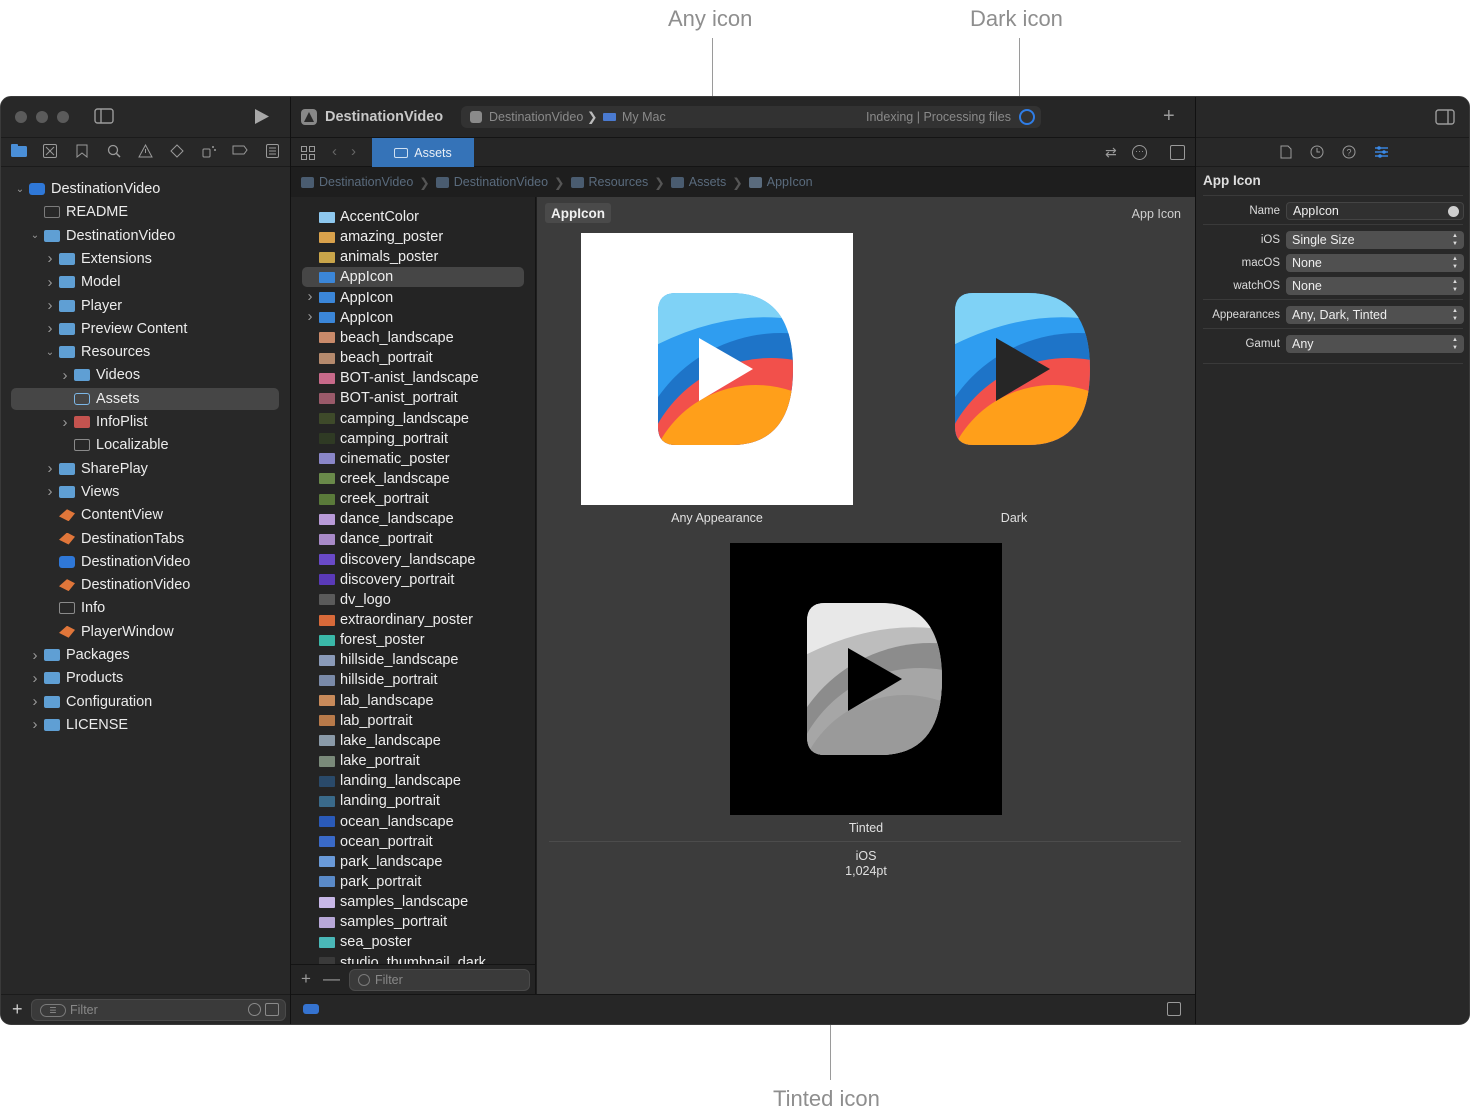  What do you see at coordinates (1174, 1009) in the screenshot?
I see `toggle-debug-area-icon` at bounding box center [1174, 1009].